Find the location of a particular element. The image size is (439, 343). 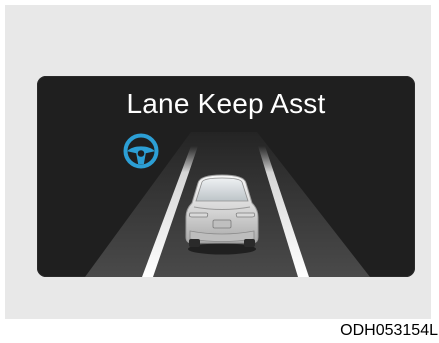

display-title: Lane Keep Asst is located at coordinates (226, 103).